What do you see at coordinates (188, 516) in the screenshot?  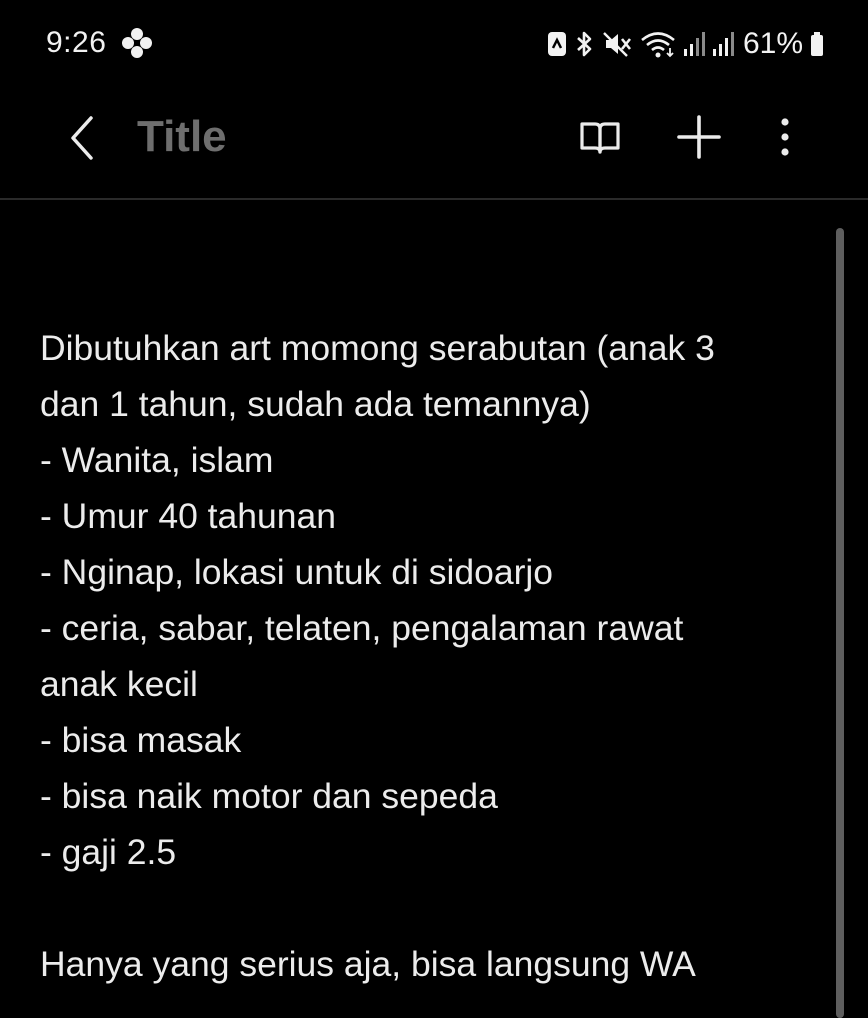 I see `note-line: - Umur 40 tahunan` at bounding box center [188, 516].